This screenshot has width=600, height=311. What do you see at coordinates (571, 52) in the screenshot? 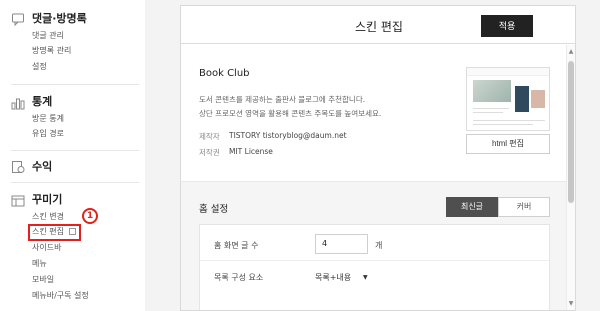
I see `scroll-up-icon: ▲` at bounding box center [571, 52].